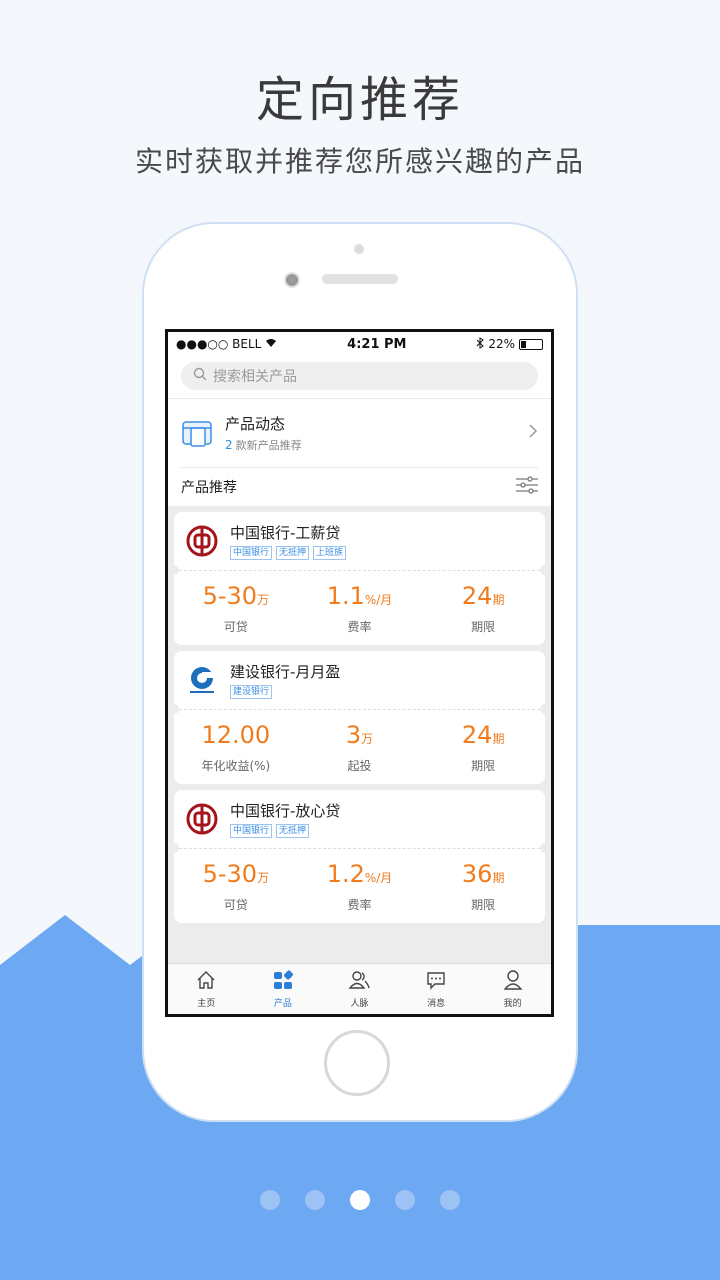  What do you see at coordinates (202, 680) in the screenshot?
I see `ccb-logo-icon` at bounding box center [202, 680].